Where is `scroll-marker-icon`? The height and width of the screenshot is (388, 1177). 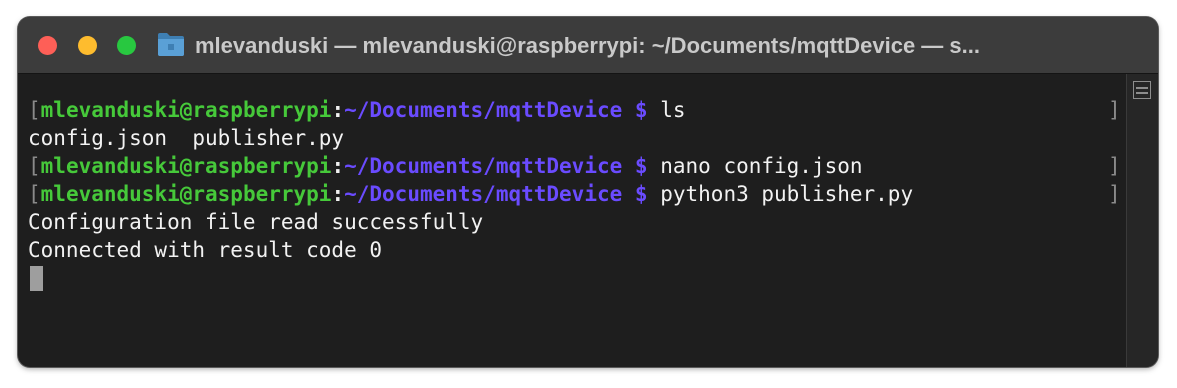
scroll-marker-icon is located at coordinates (1142, 90).